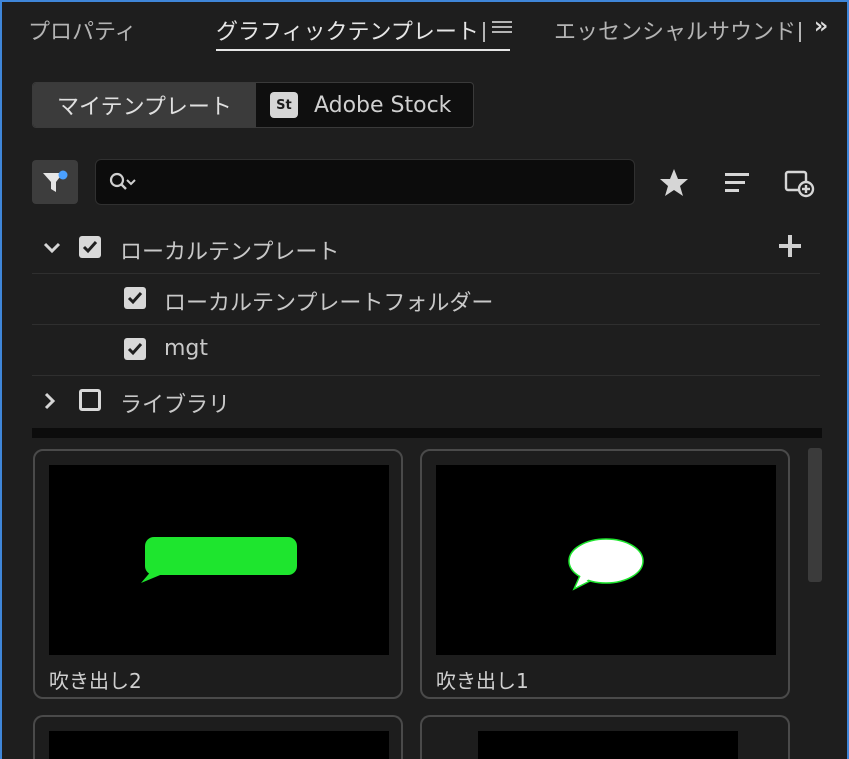 The width and height of the screenshot is (849, 759). What do you see at coordinates (427, 433) in the screenshot?
I see `section-divider` at bounding box center [427, 433].